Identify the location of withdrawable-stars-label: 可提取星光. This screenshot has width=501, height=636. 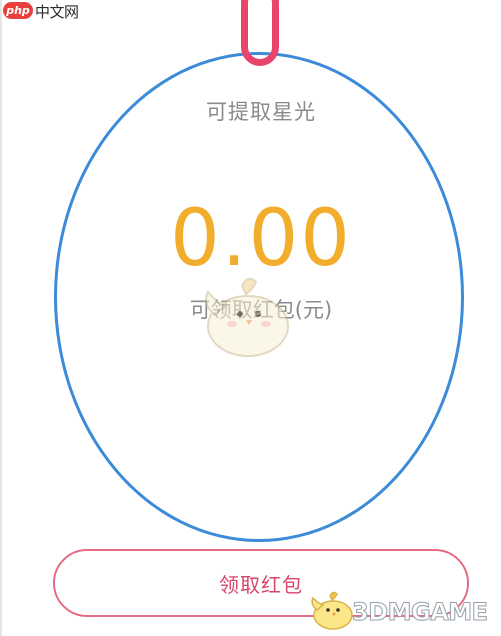
(261, 112).